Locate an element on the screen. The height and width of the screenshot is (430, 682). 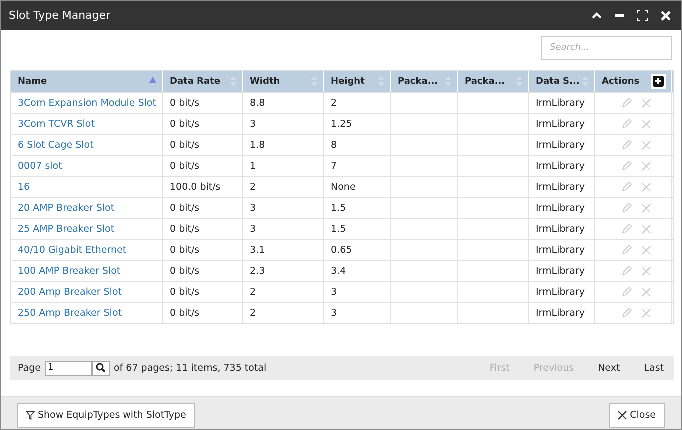
table-cell: 8.8 is located at coordinates (258, 103).